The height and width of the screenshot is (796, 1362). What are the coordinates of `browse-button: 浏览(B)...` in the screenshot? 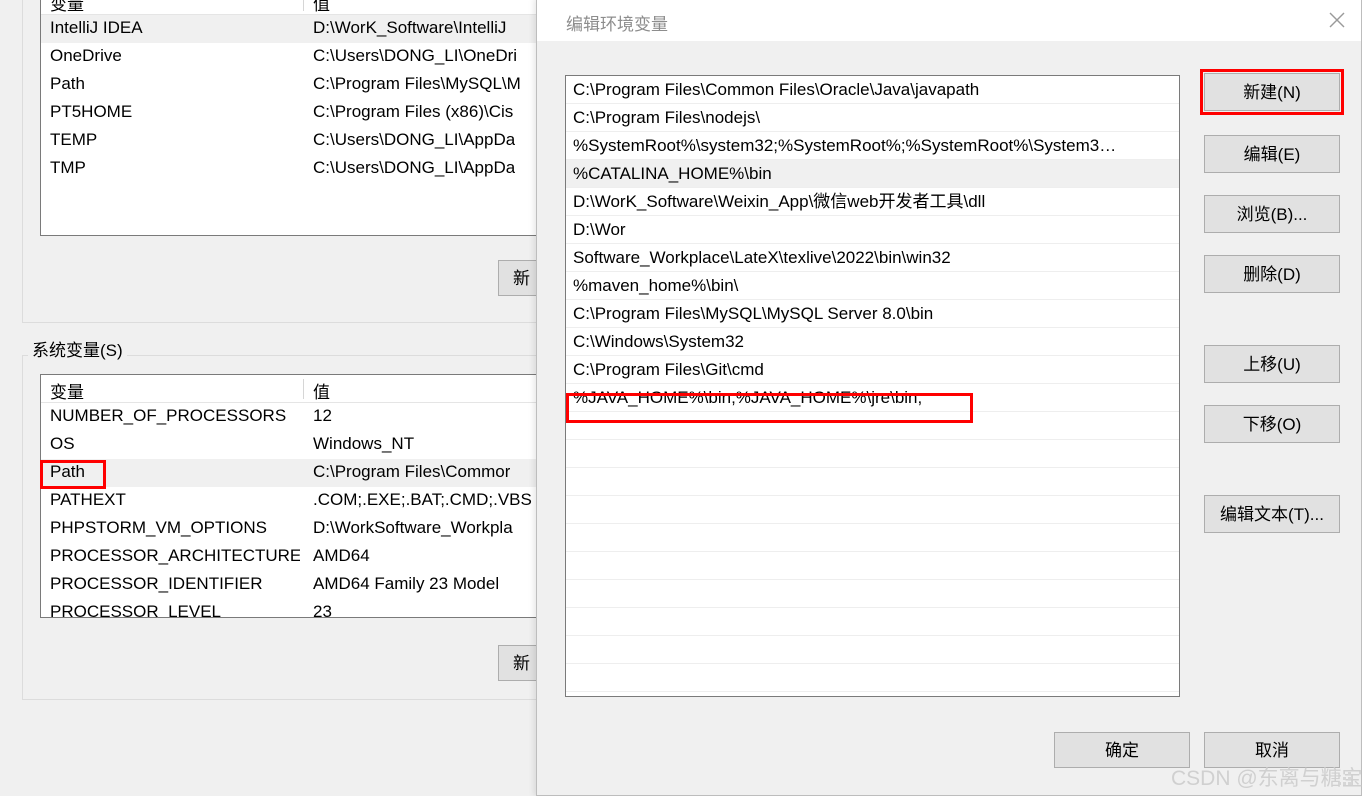 It's located at (1272, 214).